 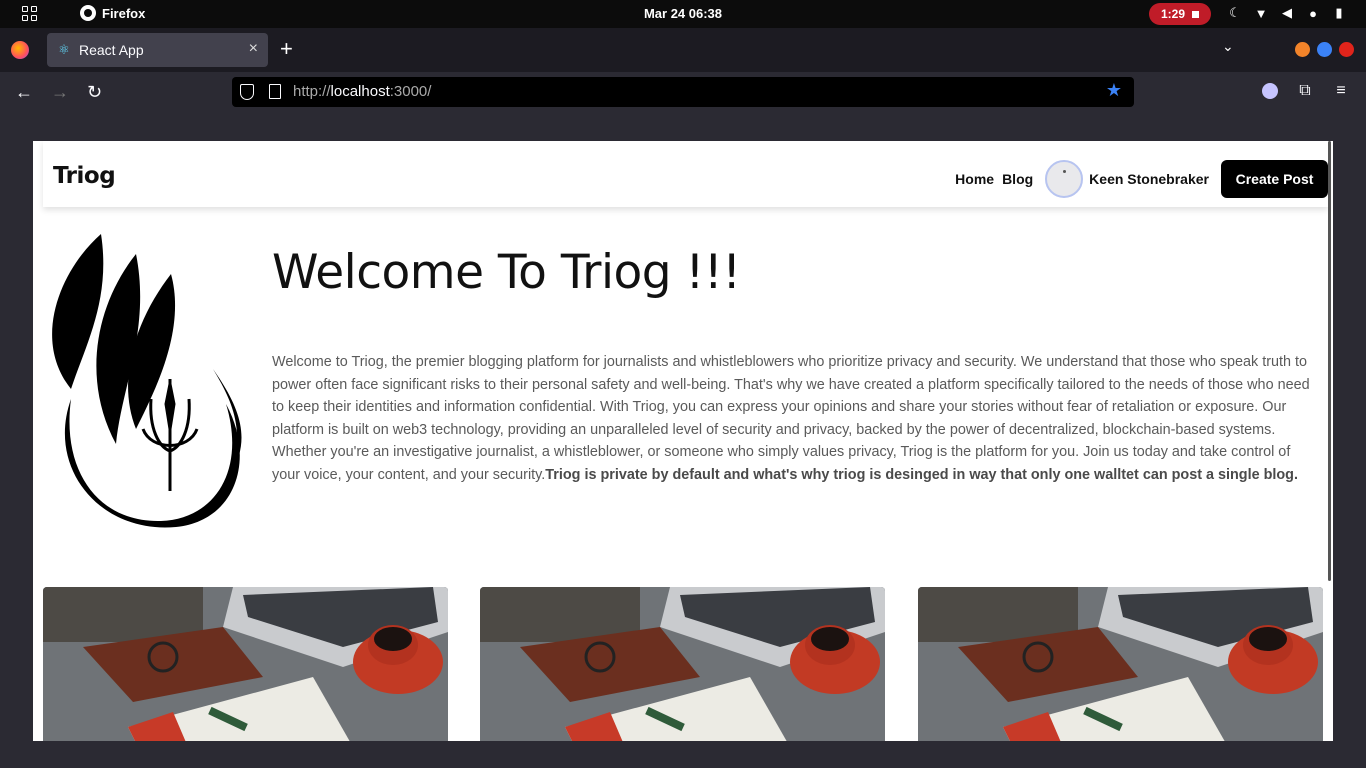 I want to click on back-arrow-icon: ←, so click(x=24, y=92).